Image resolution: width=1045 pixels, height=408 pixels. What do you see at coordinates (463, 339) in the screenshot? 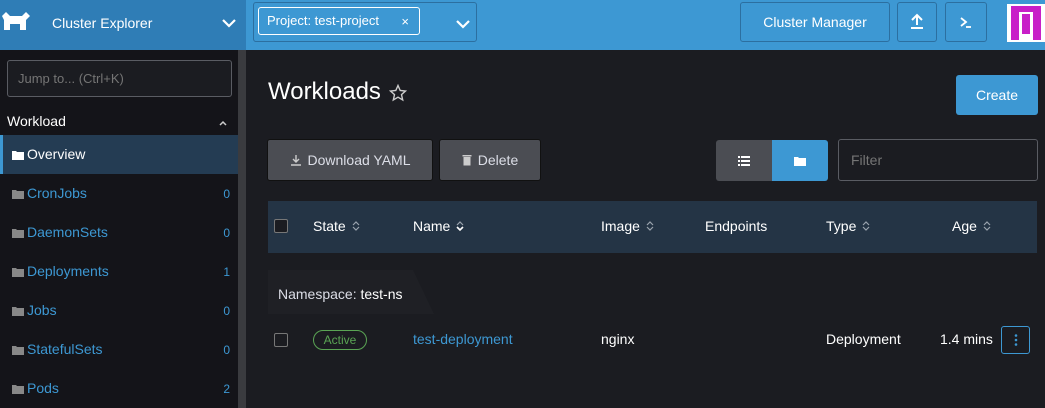
I see `workload-name-link: test-deployment` at bounding box center [463, 339].